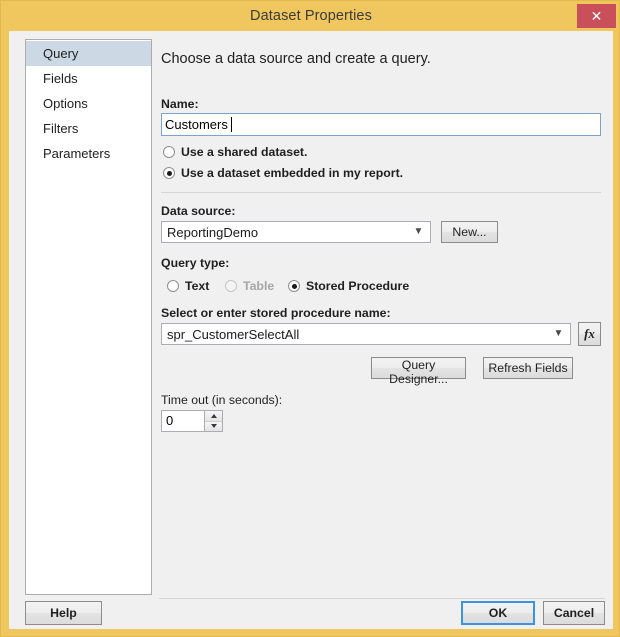 This screenshot has width=620, height=637. Describe the element at coordinates (183, 421) in the screenshot. I see `timeout-value: 0` at that location.